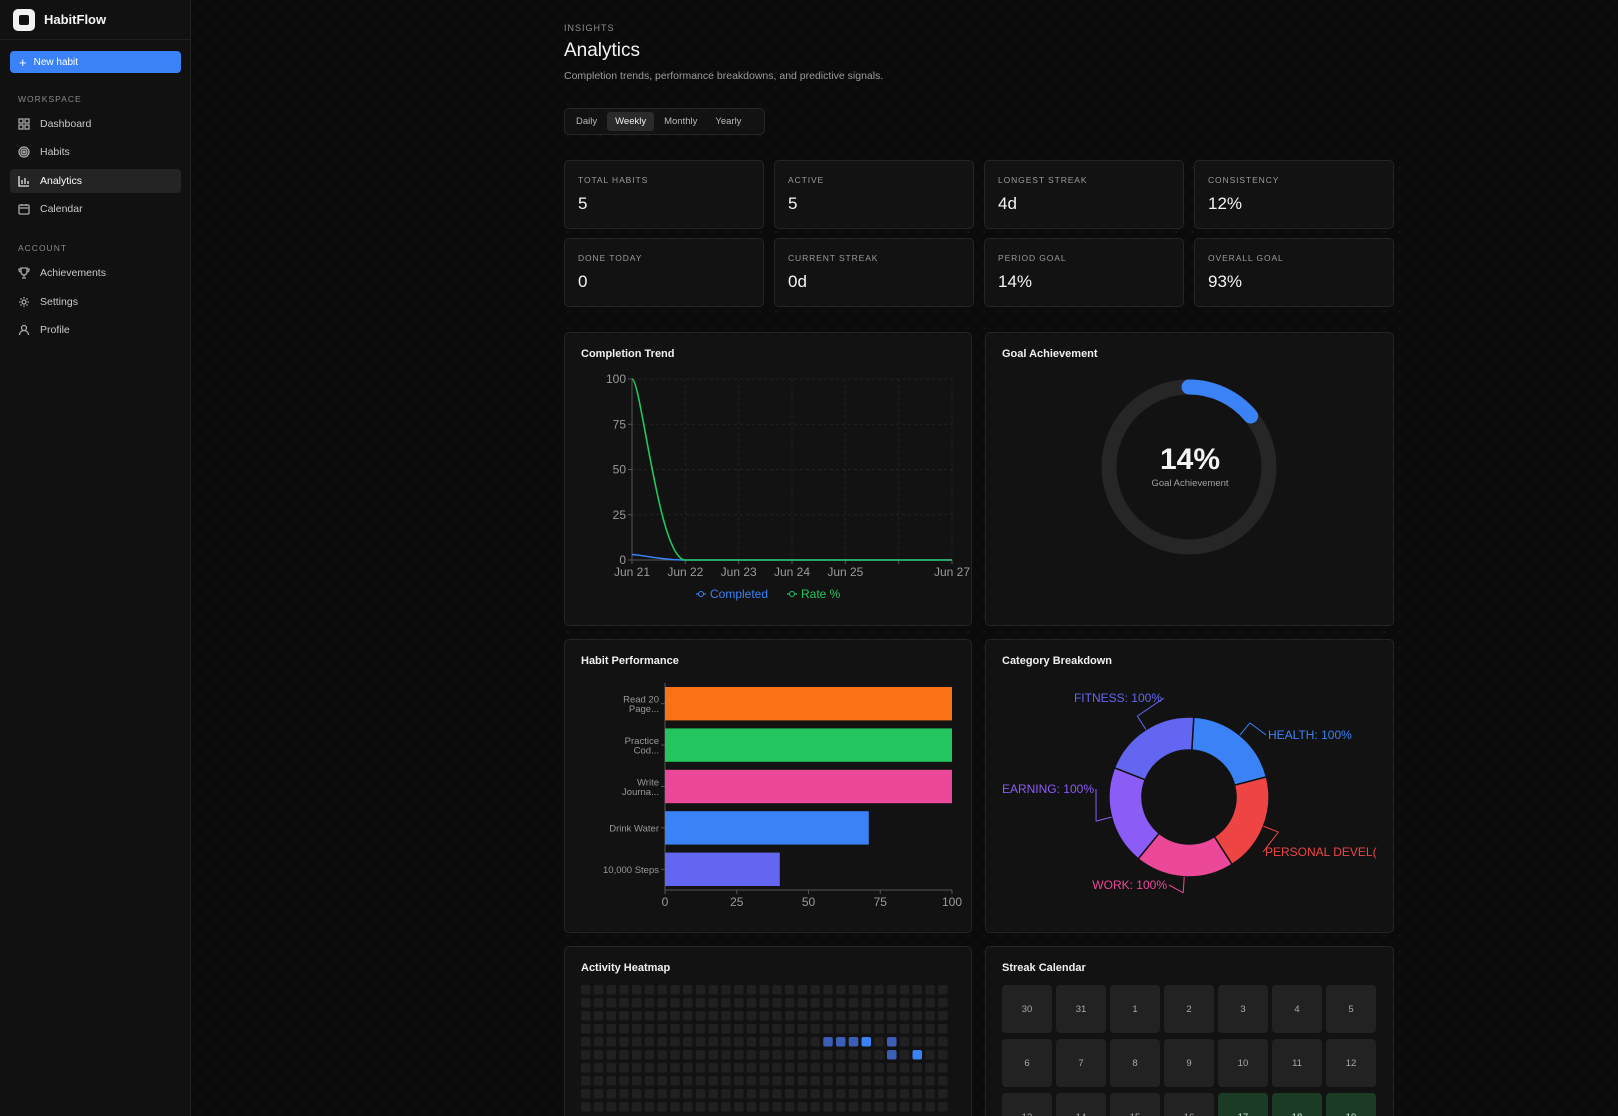  What do you see at coordinates (1243, 1063) in the screenshot?
I see `calendar-day: 10` at bounding box center [1243, 1063].